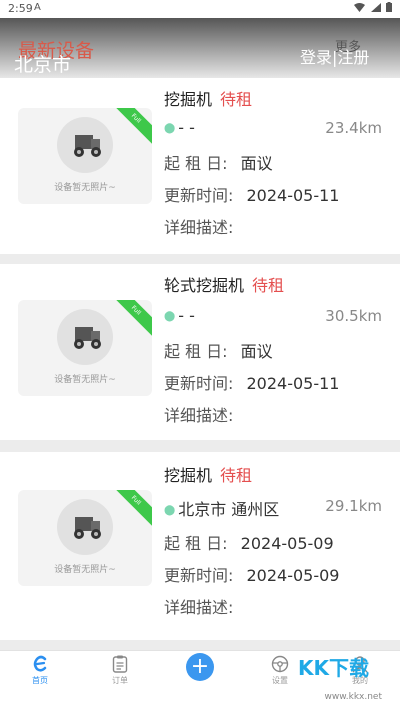 The image size is (400, 712). What do you see at coordinates (316, 57) in the screenshot?
I see `login-link: 登录` at bounding box center [316, 57].